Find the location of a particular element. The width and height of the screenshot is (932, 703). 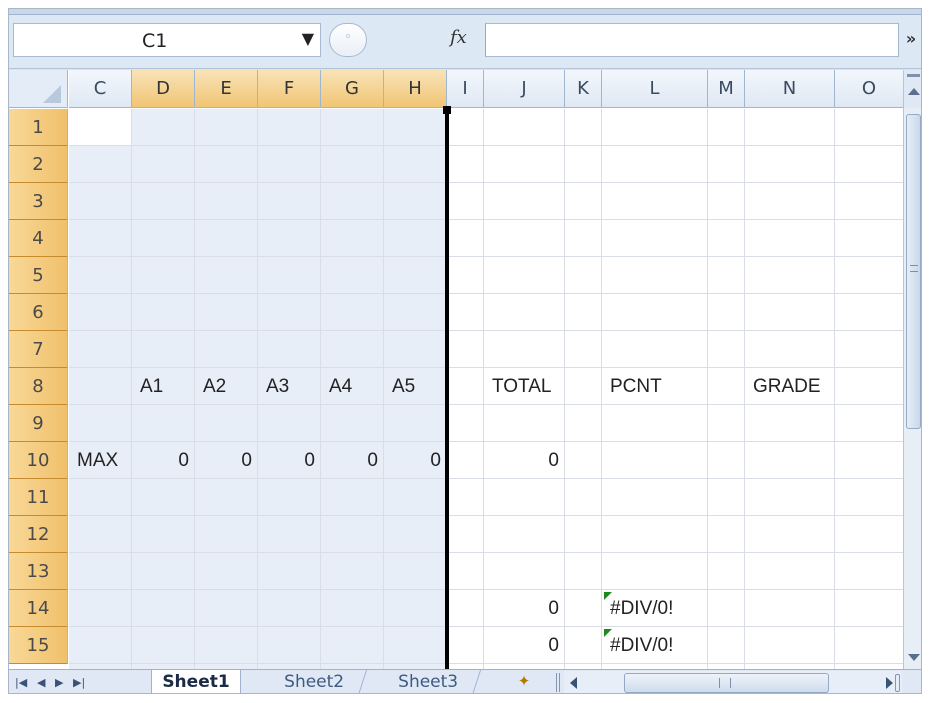

column-header-i: I is located at coordinates (465, 89).